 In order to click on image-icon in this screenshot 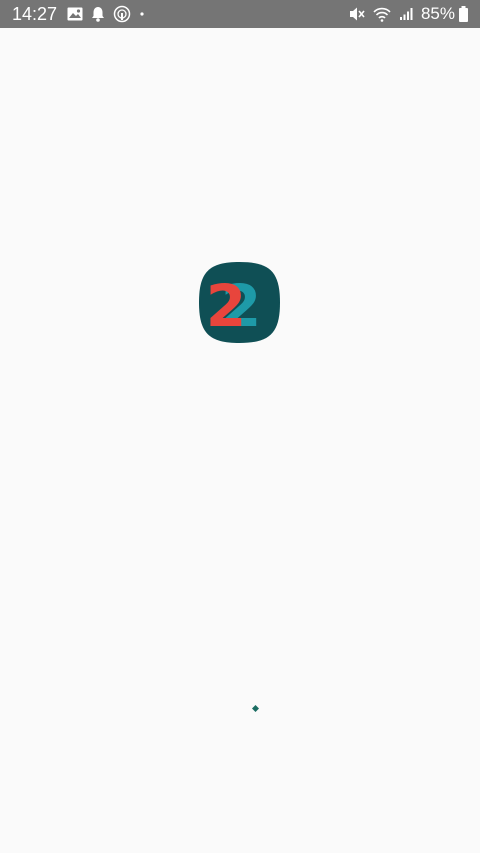, I will do `click(75, 14)`.